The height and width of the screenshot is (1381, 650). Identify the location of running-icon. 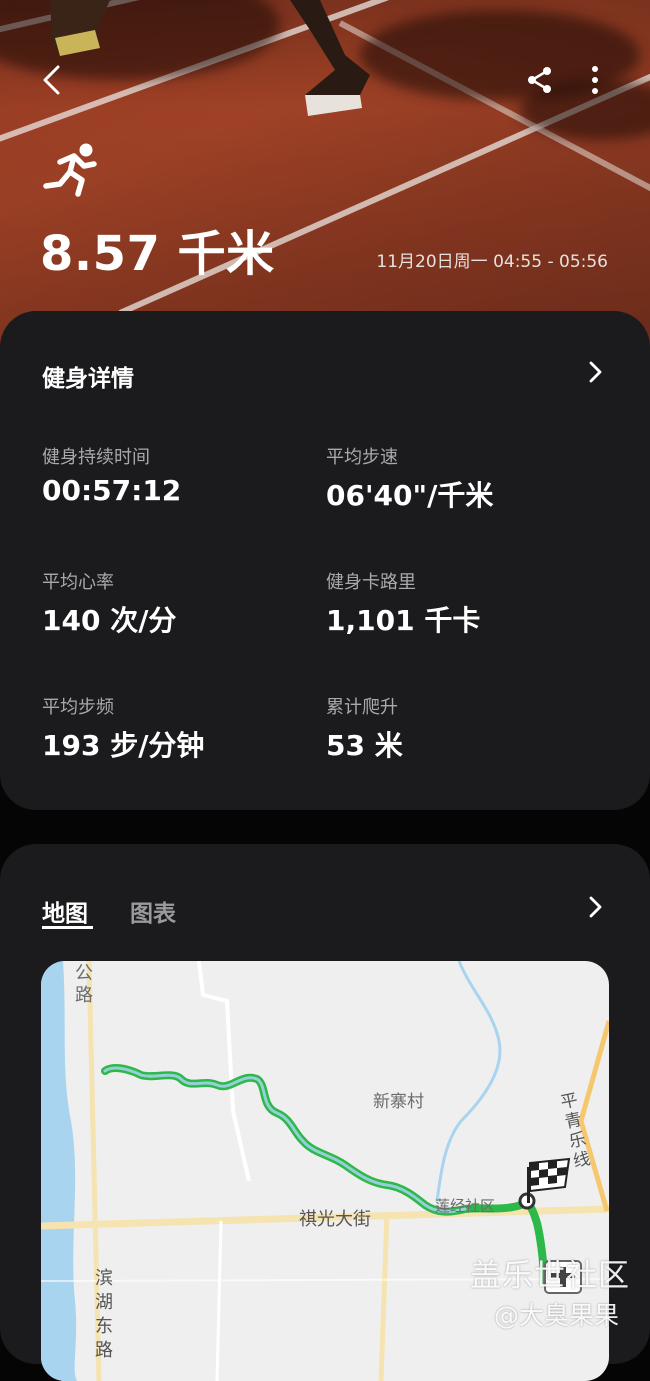
(70, 170).